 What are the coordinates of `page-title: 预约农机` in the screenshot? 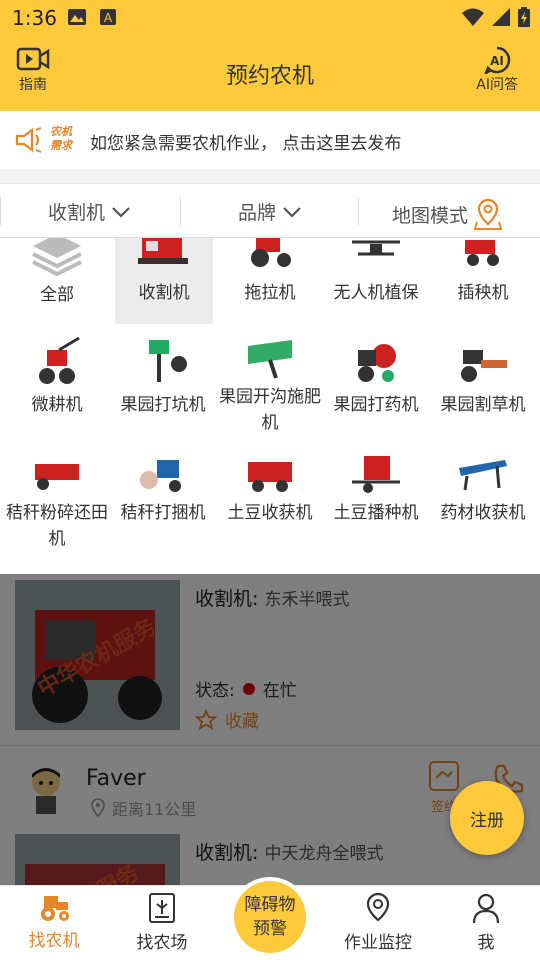 It's located at (269, 76).